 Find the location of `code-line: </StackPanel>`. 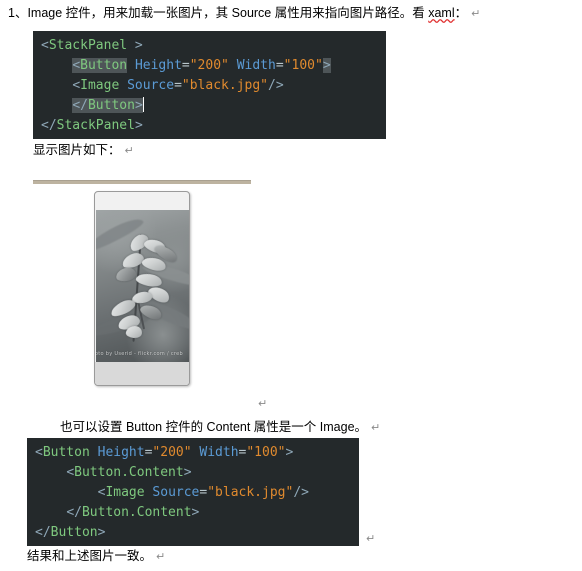

code-line: </StackPanel> is located at coordinates (213, 126).